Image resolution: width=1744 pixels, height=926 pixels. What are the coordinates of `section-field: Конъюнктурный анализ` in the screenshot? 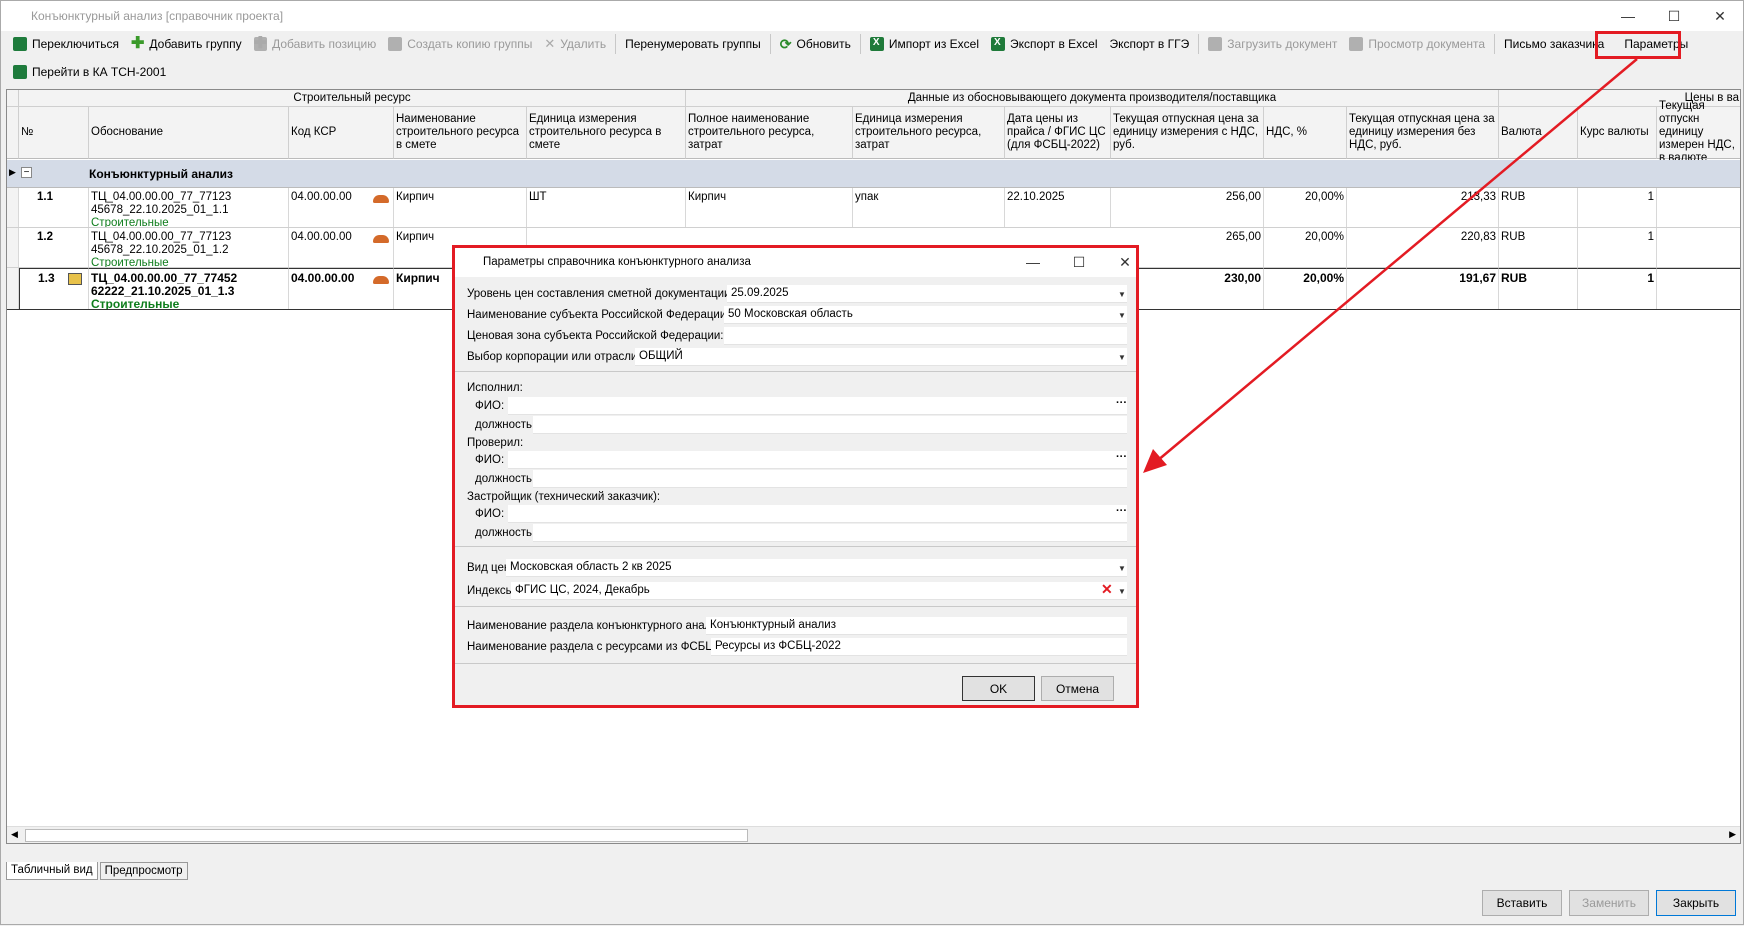 It's located at (916, 626).